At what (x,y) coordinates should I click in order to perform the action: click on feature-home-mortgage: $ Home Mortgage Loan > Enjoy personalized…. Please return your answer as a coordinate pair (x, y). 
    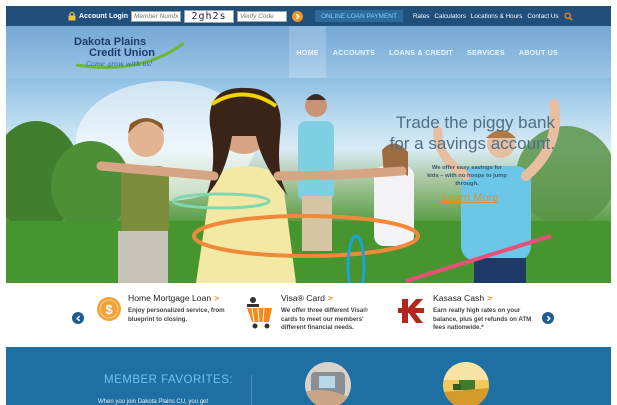
    Looking at the image, I should click on (166, 315).